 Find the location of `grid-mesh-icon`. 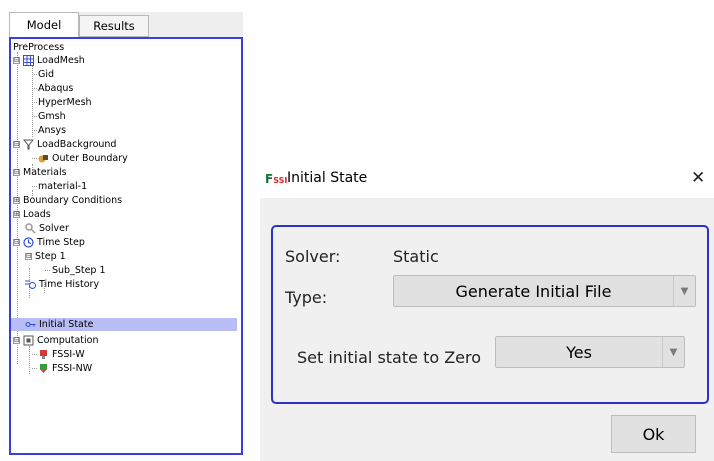

grid-mesh-icon is located at coordinates (28, 60).